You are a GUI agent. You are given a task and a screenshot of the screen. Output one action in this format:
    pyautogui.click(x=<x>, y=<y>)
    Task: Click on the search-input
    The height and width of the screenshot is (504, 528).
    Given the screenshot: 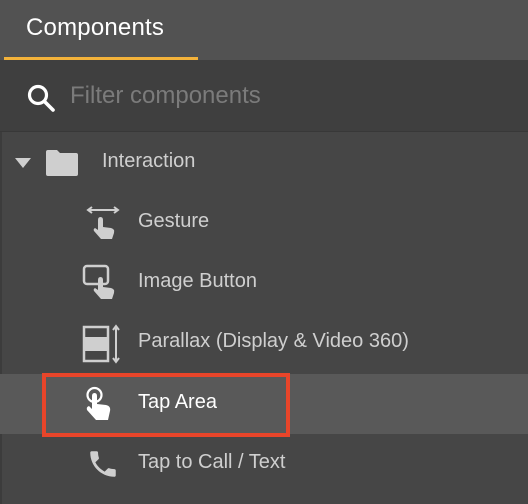 What is the action you would take?
    pyautogui.click(x=280, y=96)
    